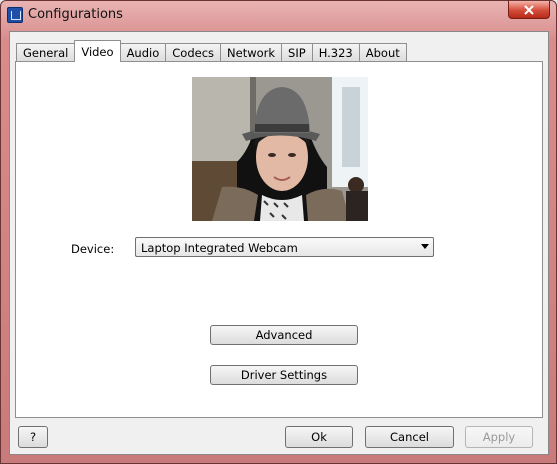  Describe the element at coordinates (297, 52) in the screenshot. I see `tab-sip: SIP` at that location.